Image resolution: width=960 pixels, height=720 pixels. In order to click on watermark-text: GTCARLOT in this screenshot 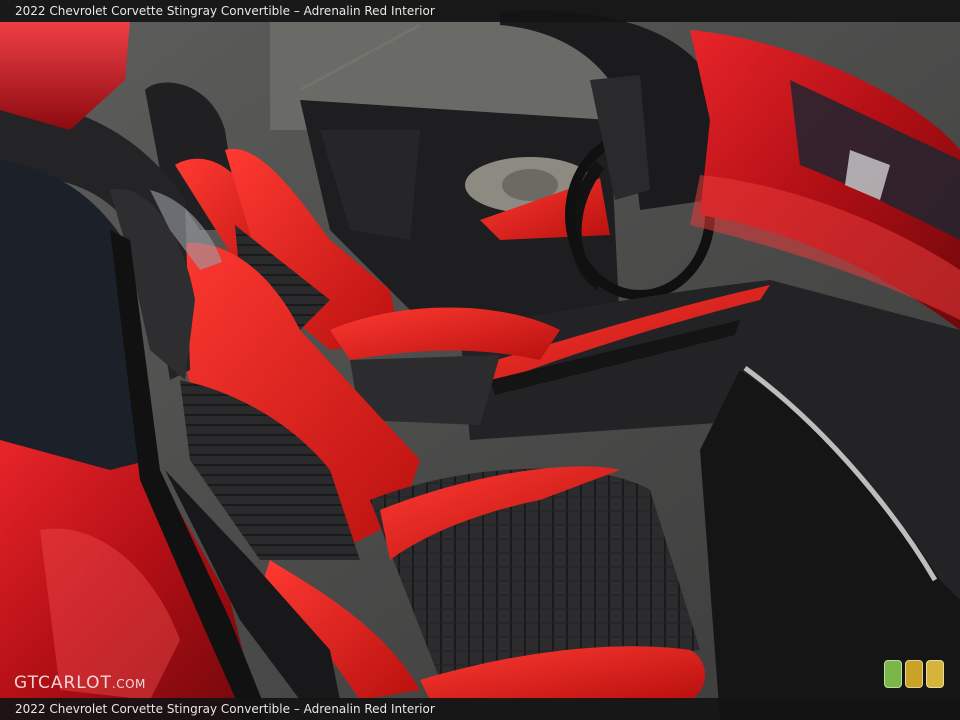, I will do `click(63, 683)`.